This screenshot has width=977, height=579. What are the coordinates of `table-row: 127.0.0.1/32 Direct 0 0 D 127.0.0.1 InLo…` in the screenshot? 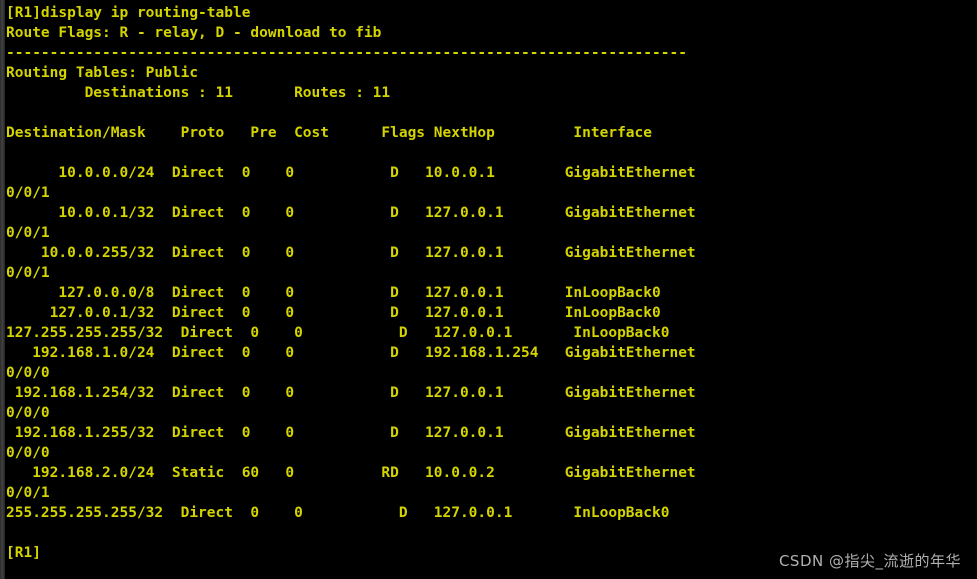 It's located at (333, 313).